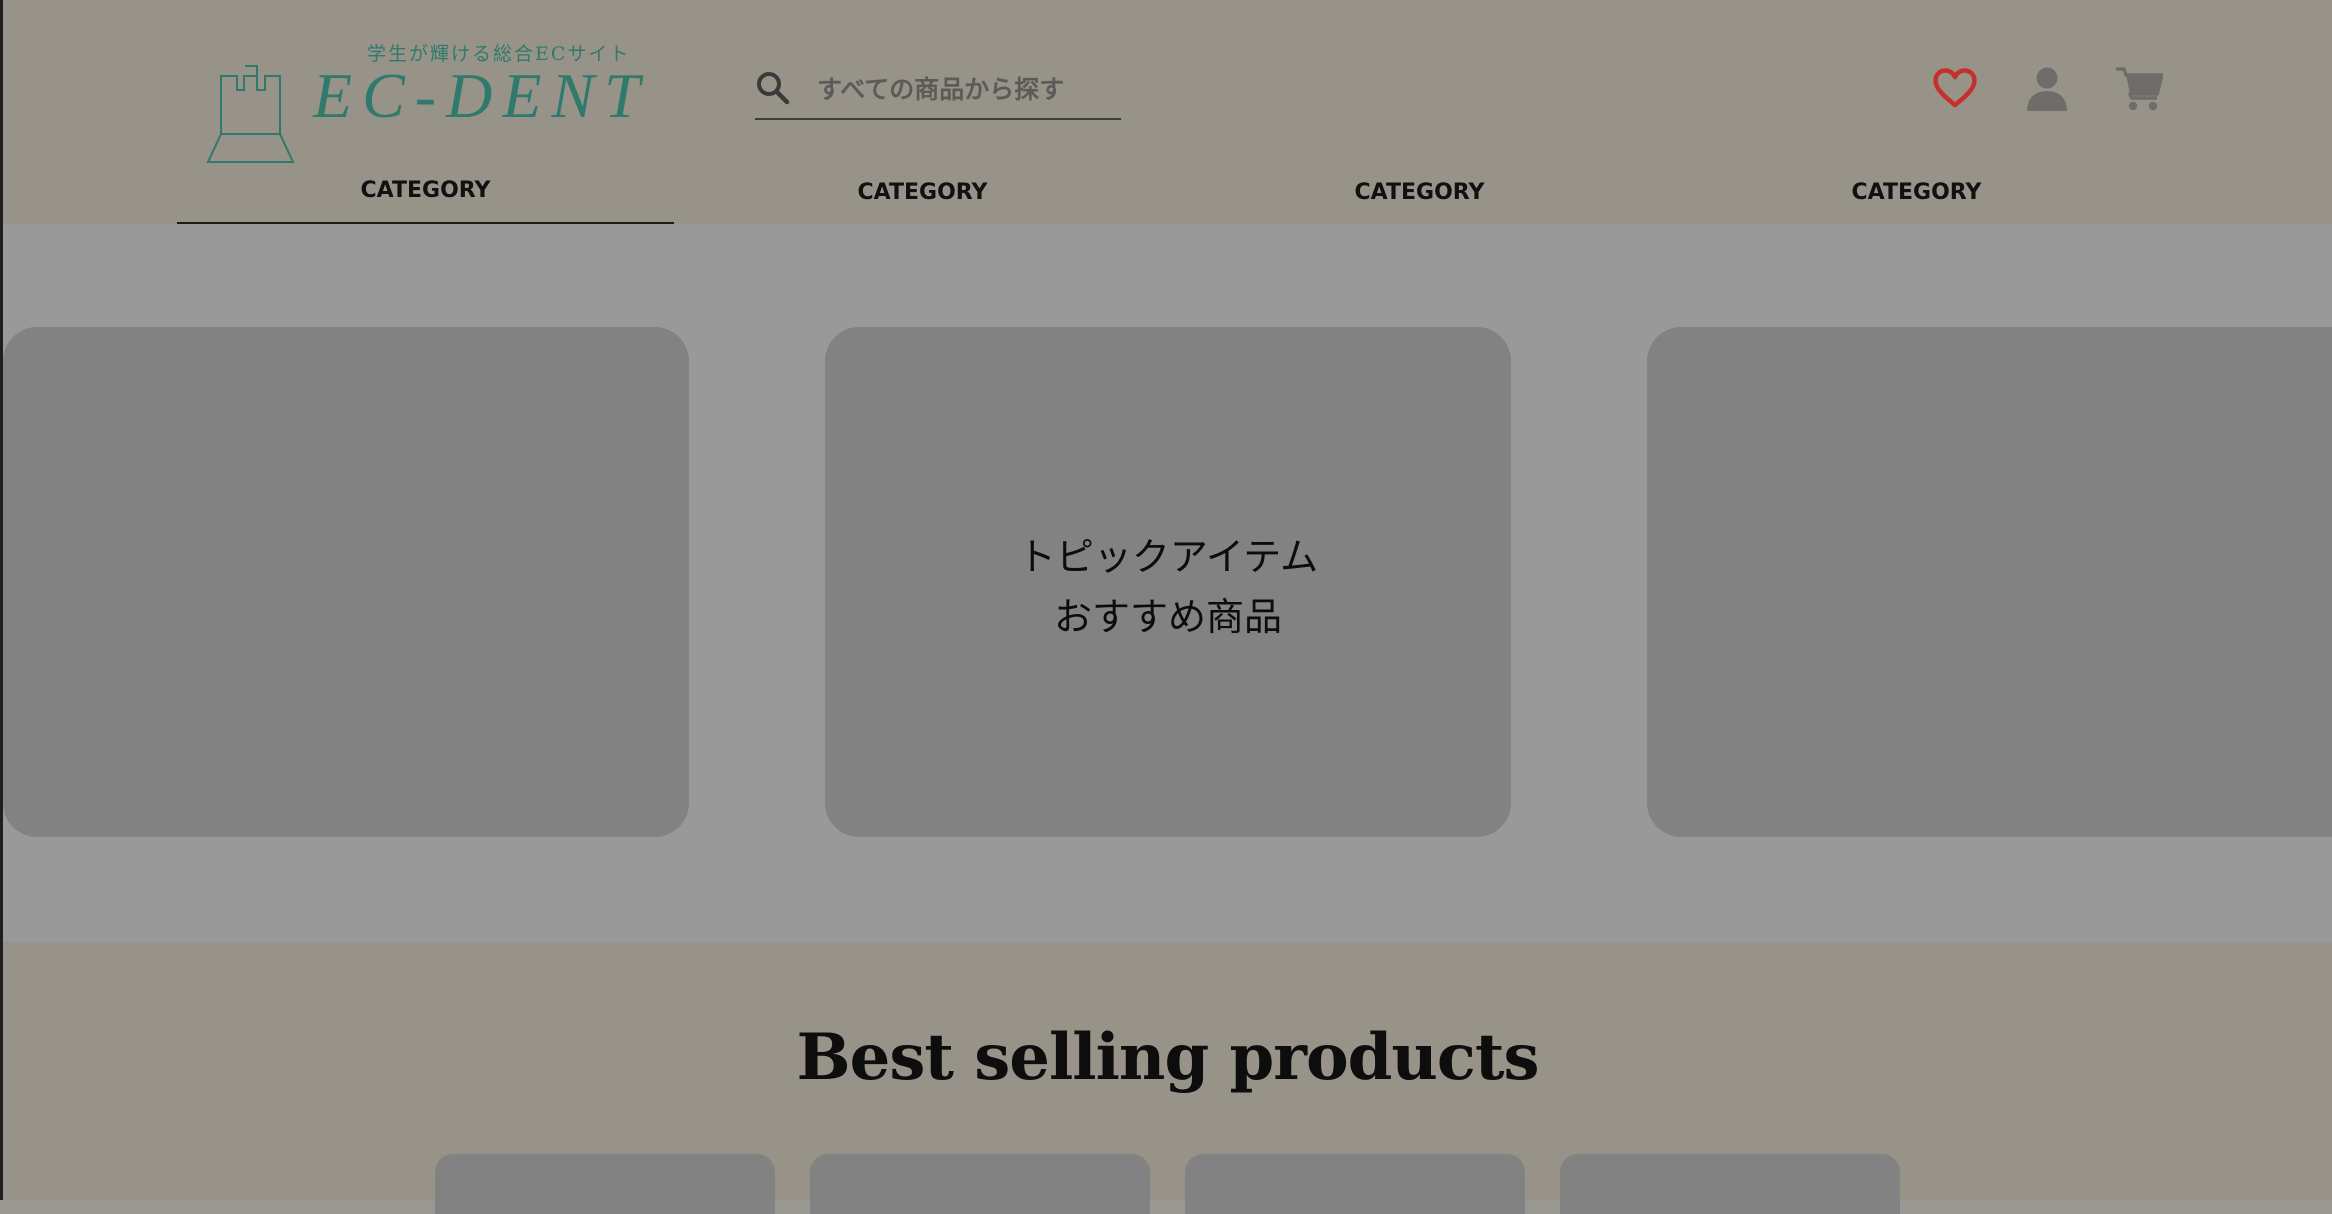 The width and height of the screenshot is (2332, 1214). What do you see at coordinates (1916, 199) in the screenshot?
I see `nav-tab-category-4: CATEGORY` at bounding box center [1916, 199].